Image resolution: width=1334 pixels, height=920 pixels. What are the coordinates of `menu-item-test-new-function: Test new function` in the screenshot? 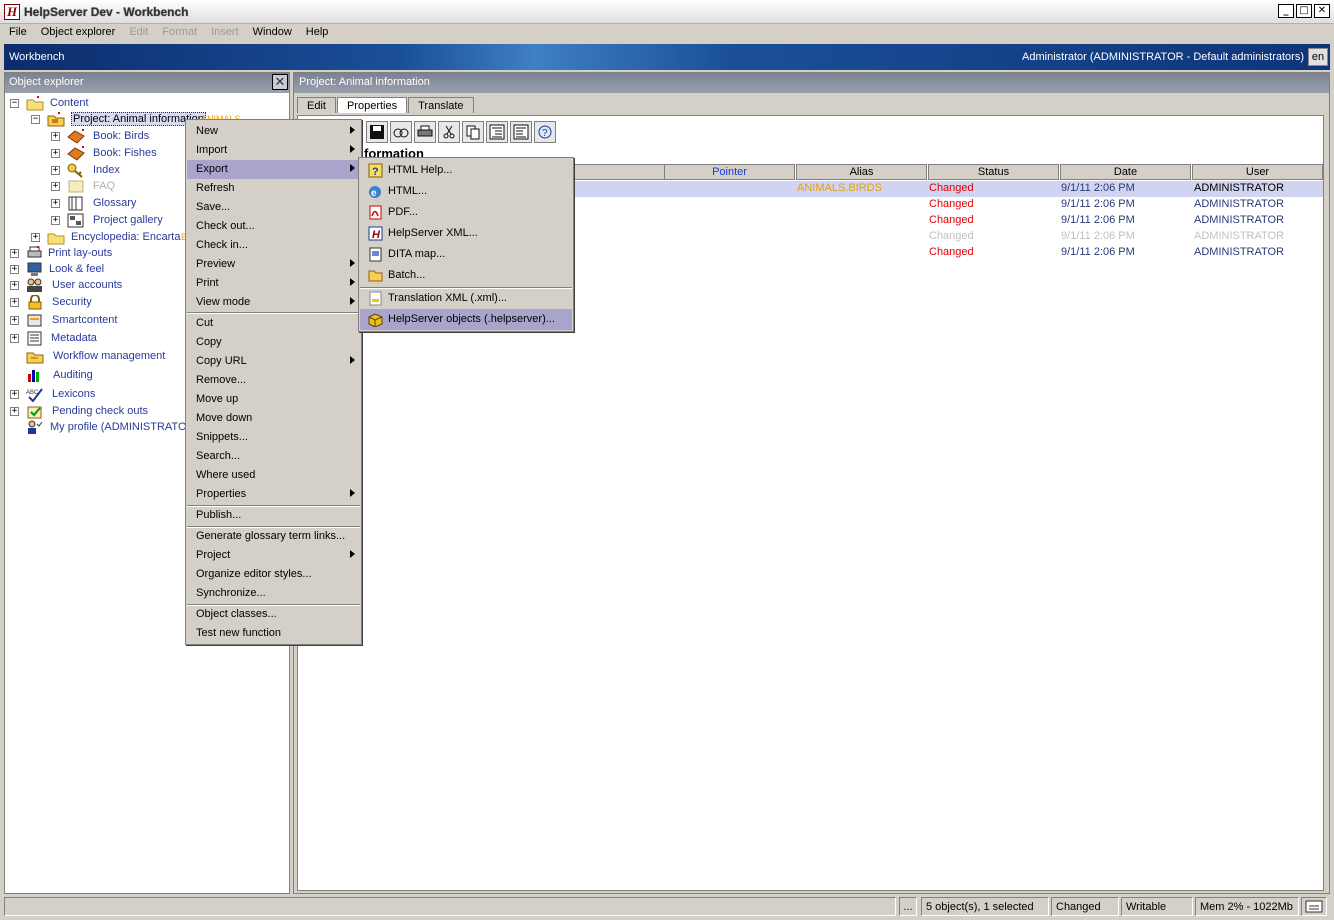 It's located at (273, 633).